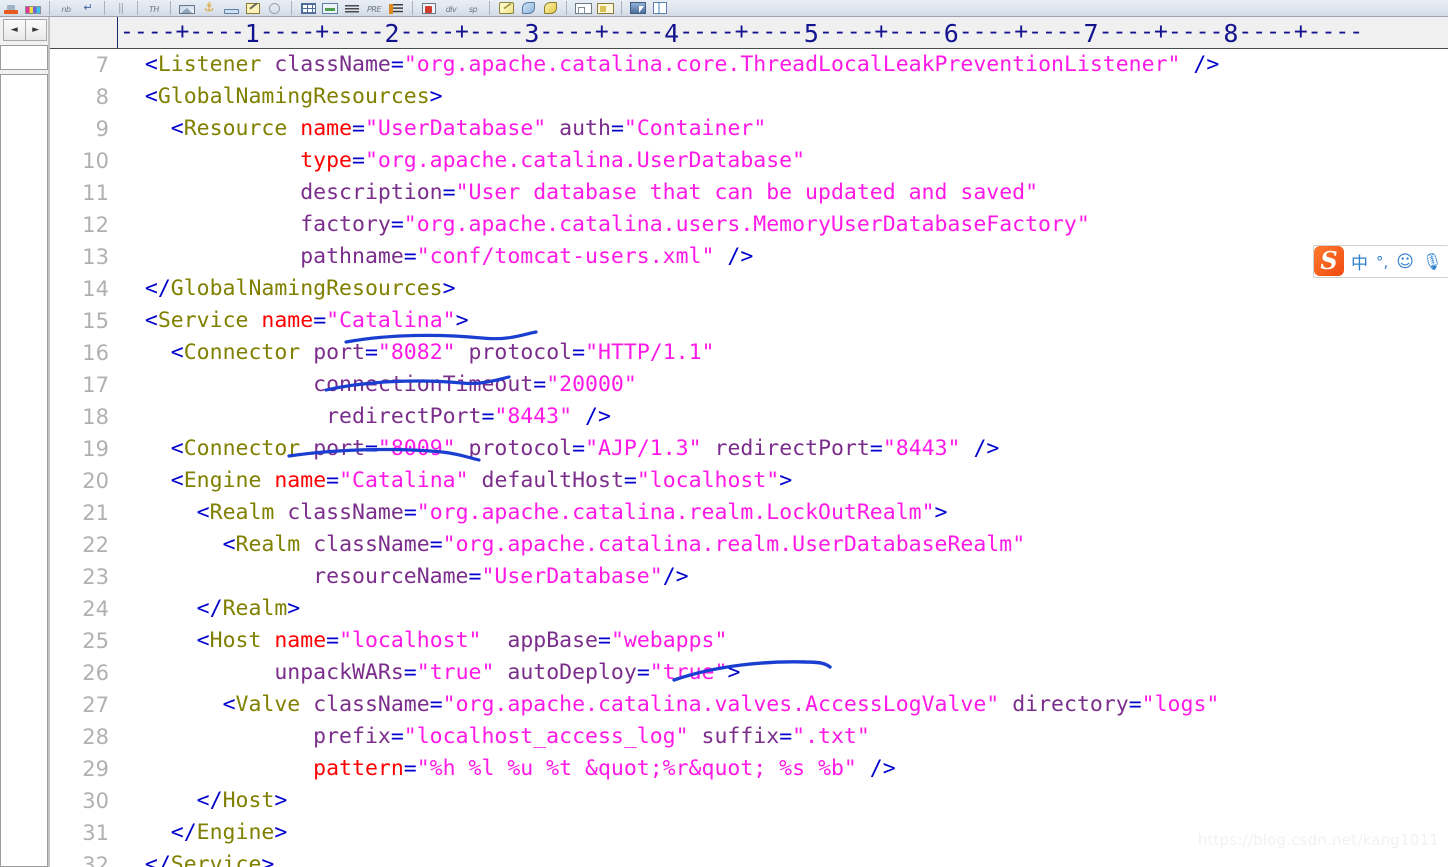  I want to click on toolbar-group-3: ‖, so click(121, 8).